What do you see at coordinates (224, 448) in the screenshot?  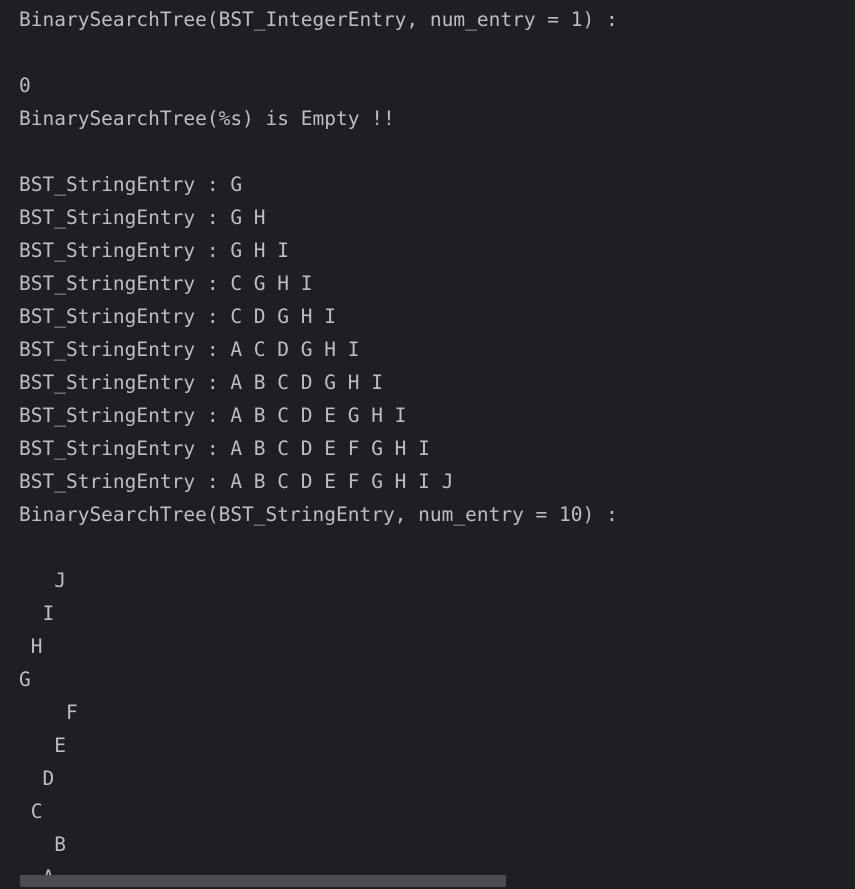 I see `console-line: BST_StringEntry : A B C D E F G H I` at bounding box center [224, 448].